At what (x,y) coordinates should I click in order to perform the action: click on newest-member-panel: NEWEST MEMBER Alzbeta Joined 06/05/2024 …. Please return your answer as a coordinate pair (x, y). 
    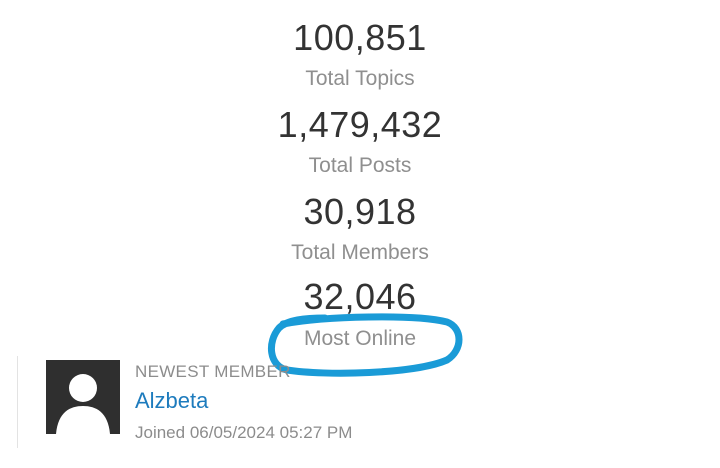
    Looking at the image, I should click on (267, 402).